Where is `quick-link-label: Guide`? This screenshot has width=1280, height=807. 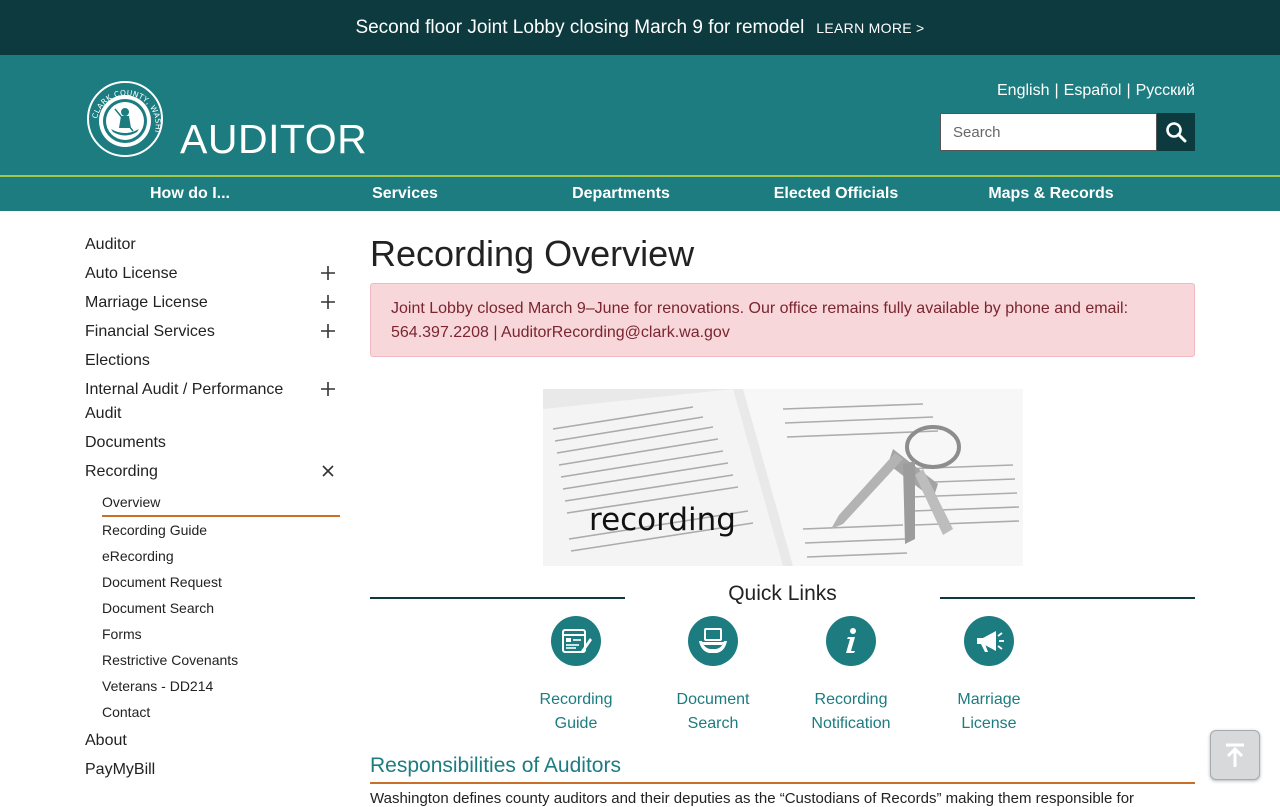 quick-link-label: Guide is located at coordinates (576, 723).